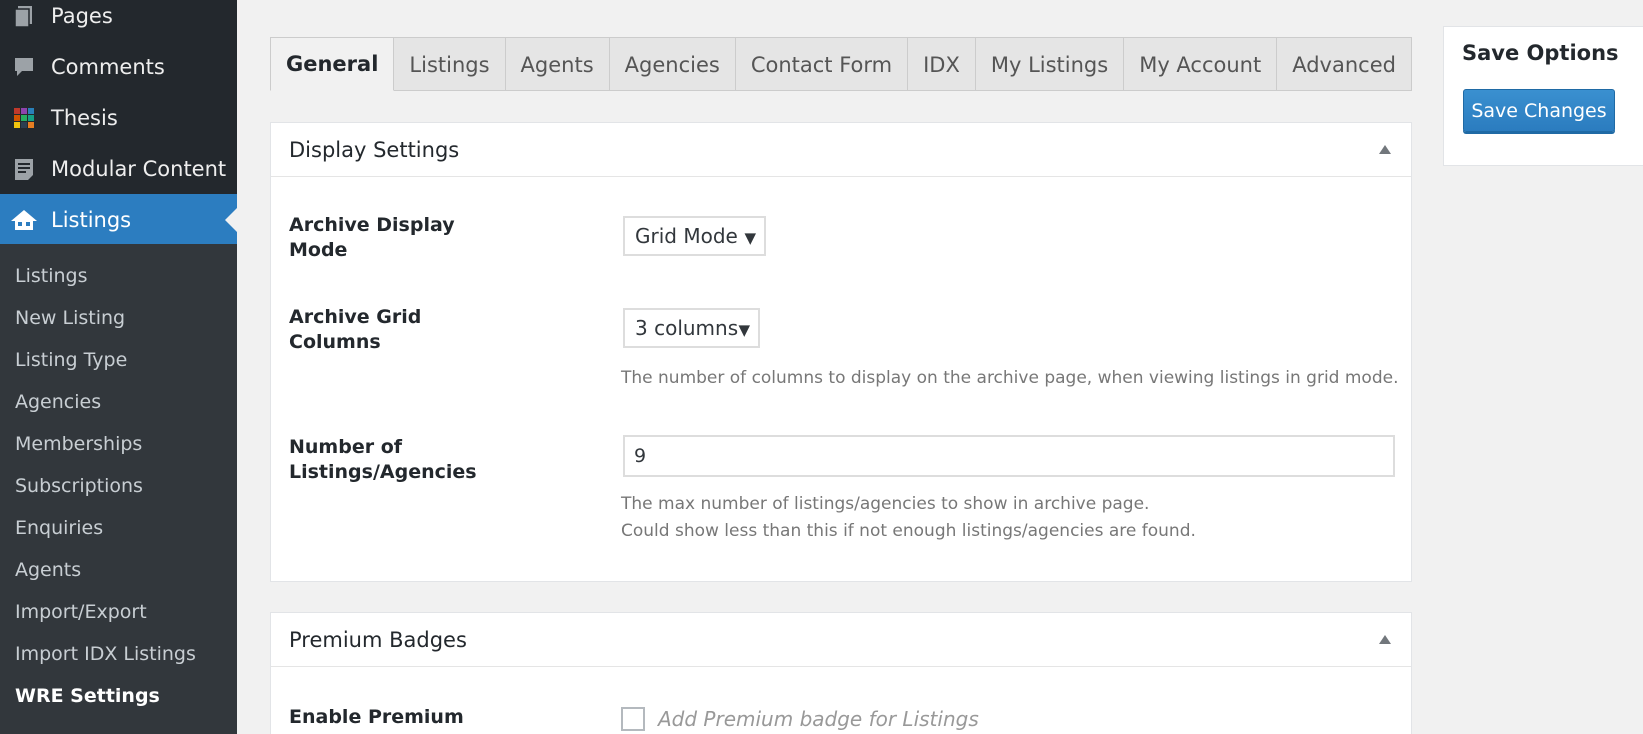  What do you see at coordinates (821, 64) in the screenshot?
I see `tab-contact-form: Contact Form` at bounding box center [821, 64].